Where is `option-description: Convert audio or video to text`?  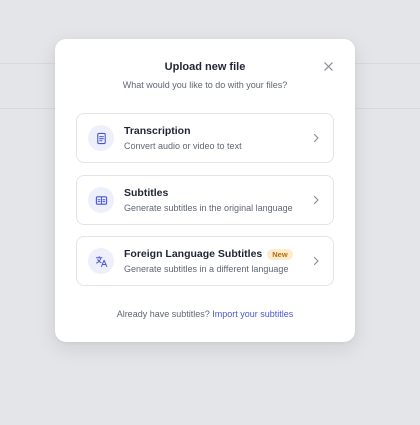 option-description: Convert audio or video to text is located at coordinates (183, 146).